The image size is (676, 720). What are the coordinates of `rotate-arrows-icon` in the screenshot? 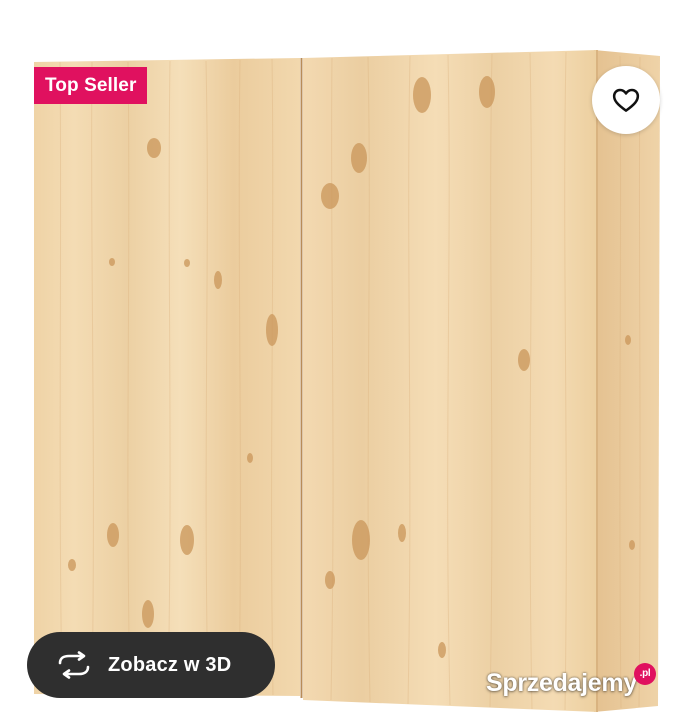 It's located at (74, 665).